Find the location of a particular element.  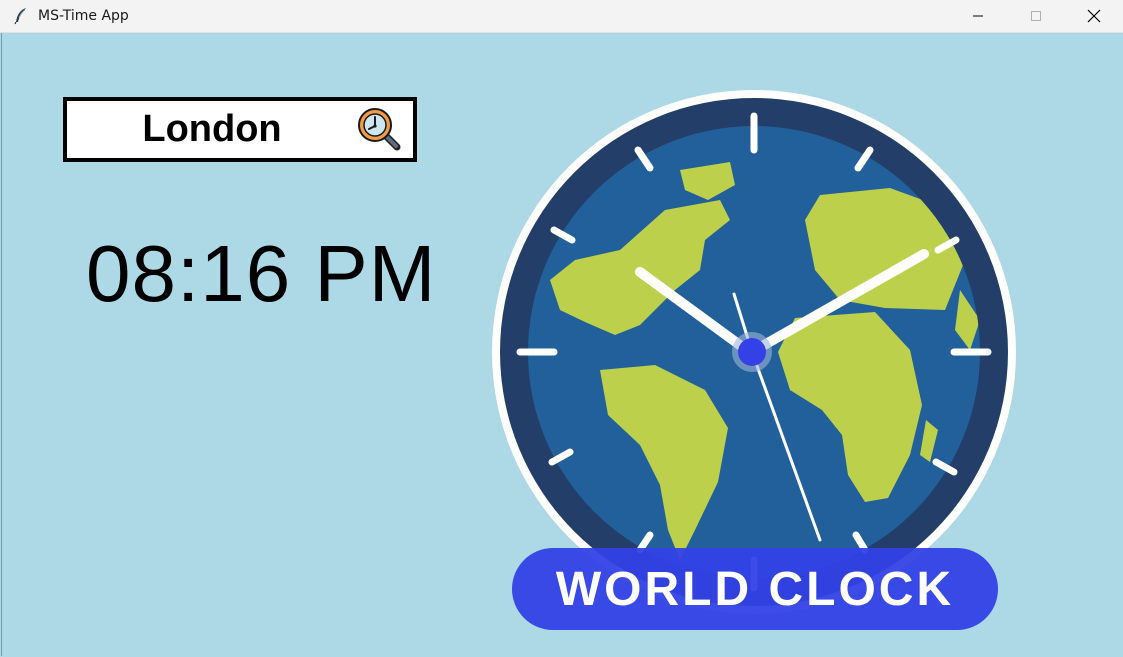

search-button is located at coordinates (380, 130).